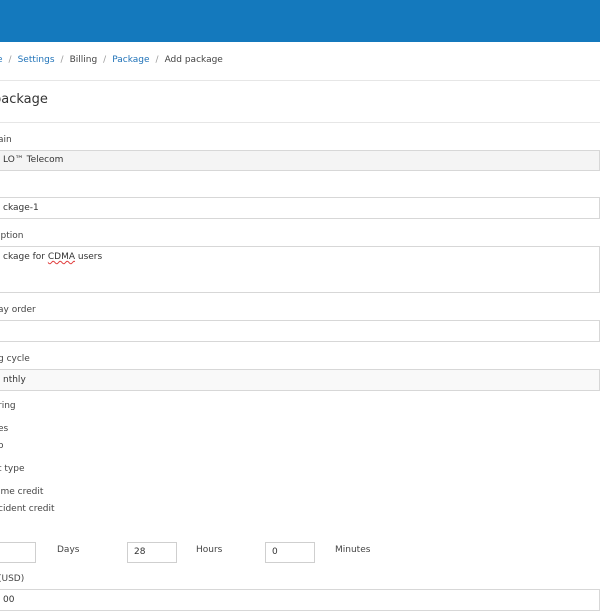 The height and width of the screenshot is (611, 600). I want to click on description-text: ckage for, so click(25, 257).